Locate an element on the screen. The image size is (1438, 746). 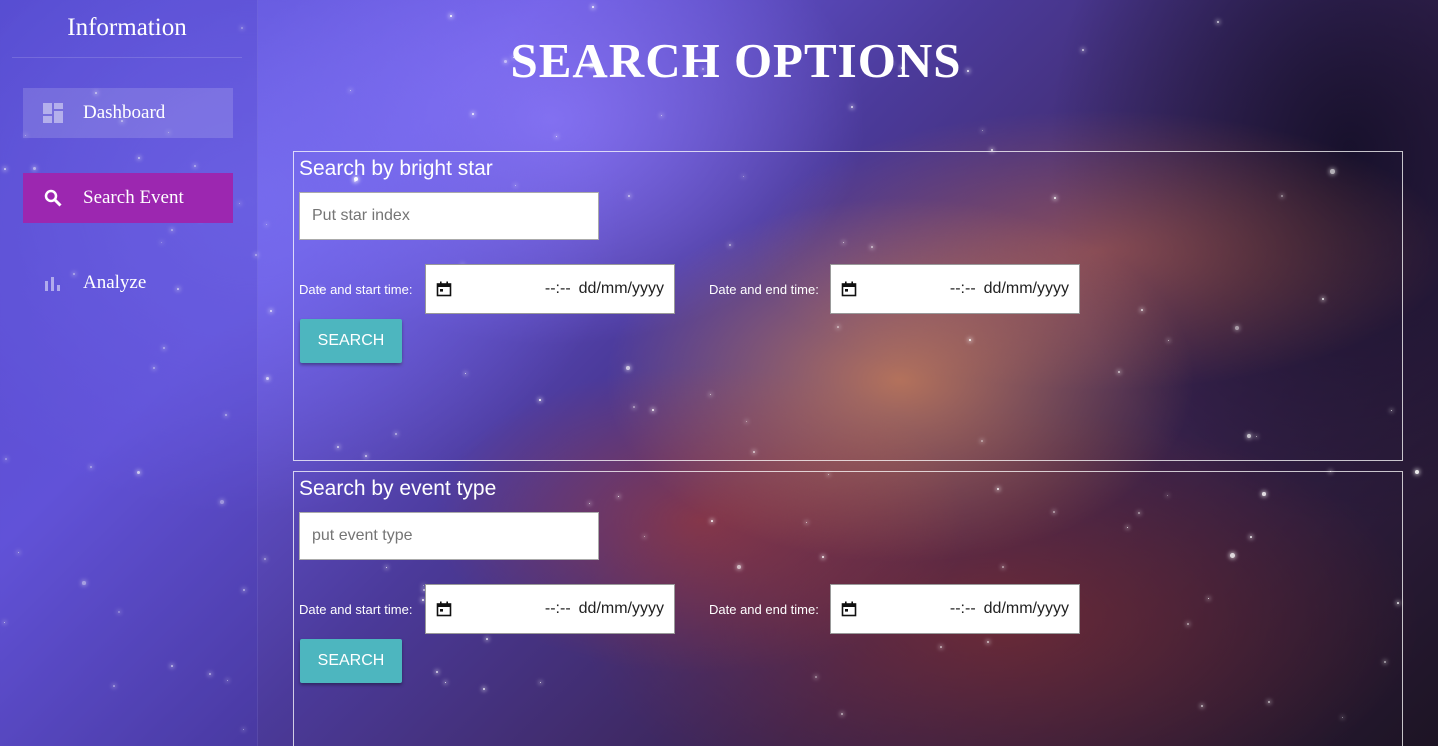
sidebar-item-analyze: Analyze is located at coordinates (128, 283).